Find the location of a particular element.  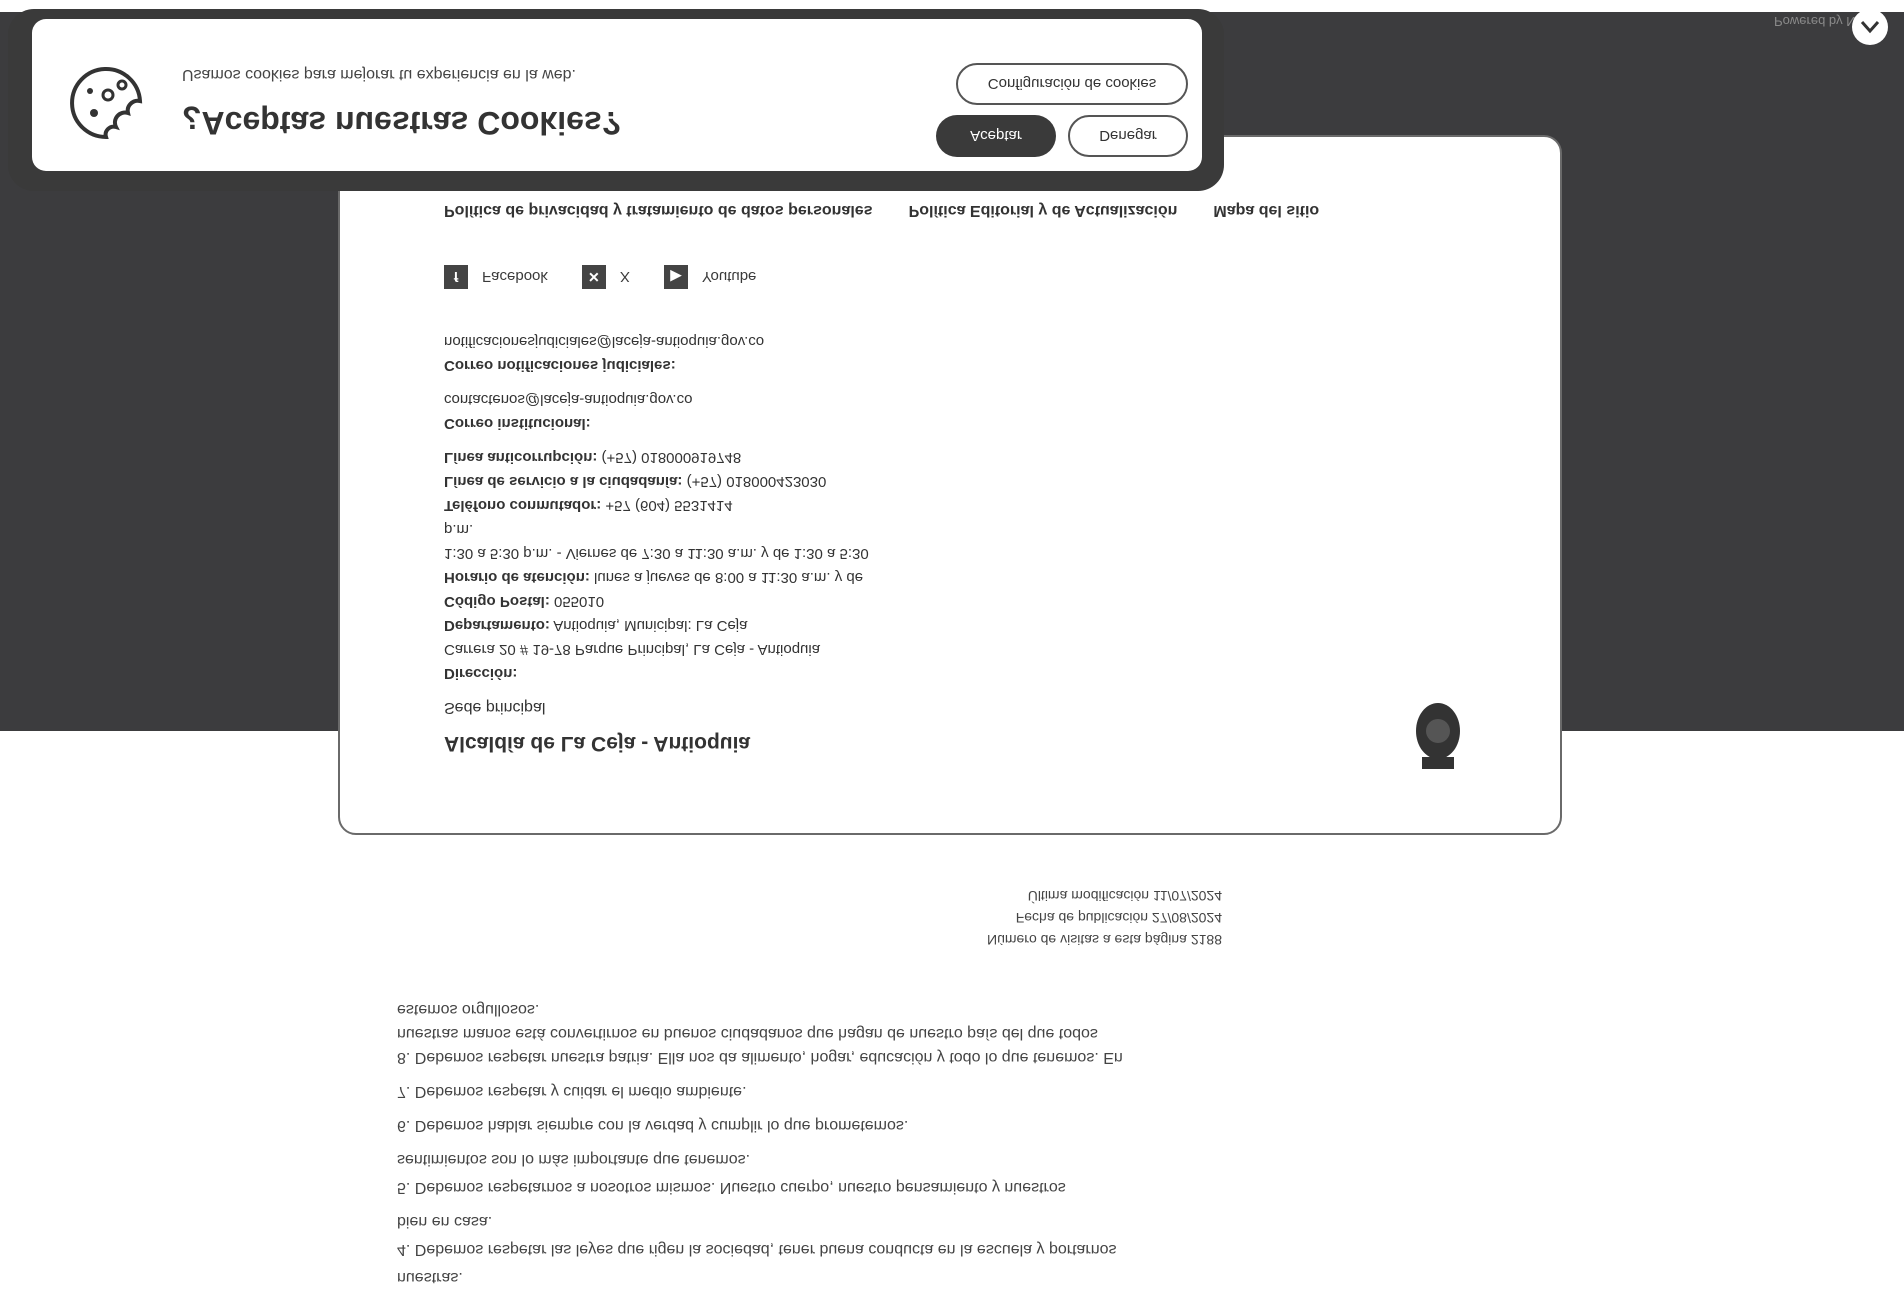

departamento-value: Antioquia, Municipal: La Ceja is located at coordinates (650, 625).